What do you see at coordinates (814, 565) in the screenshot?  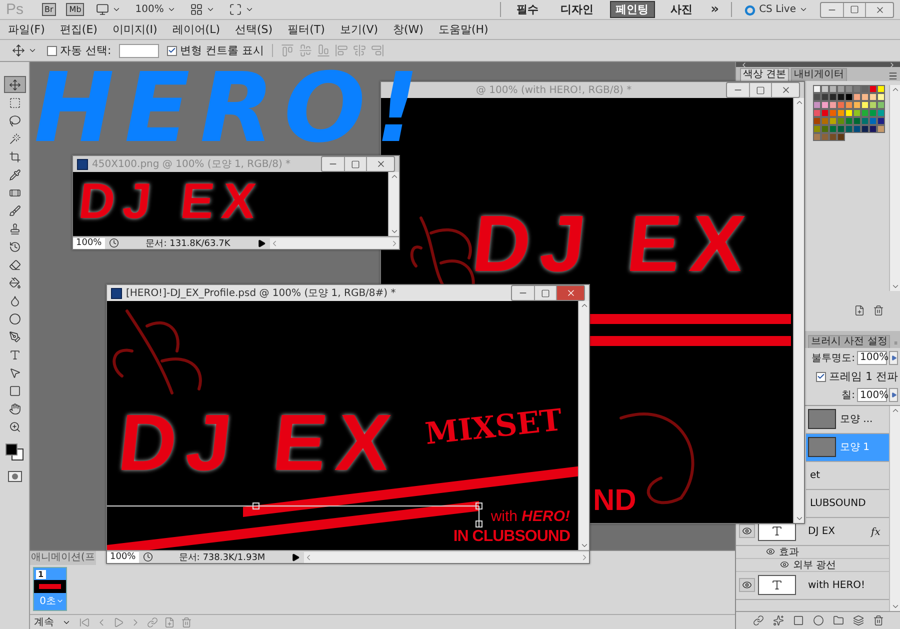 I see `effect-name: 외부 광선` at bounding box center [814, 565].